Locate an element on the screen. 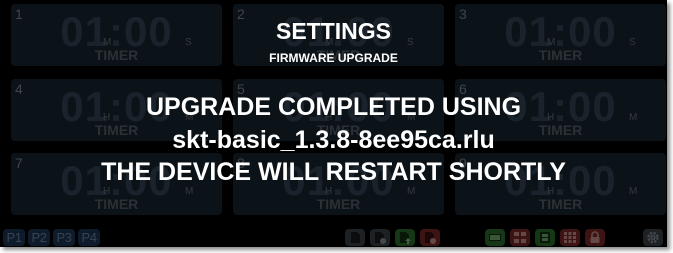 This screenshot has width=673, height=253. upgrade-message-line3: THE DEVICE WILL RESTART SHORTLY is located at coordinates (333, 172).